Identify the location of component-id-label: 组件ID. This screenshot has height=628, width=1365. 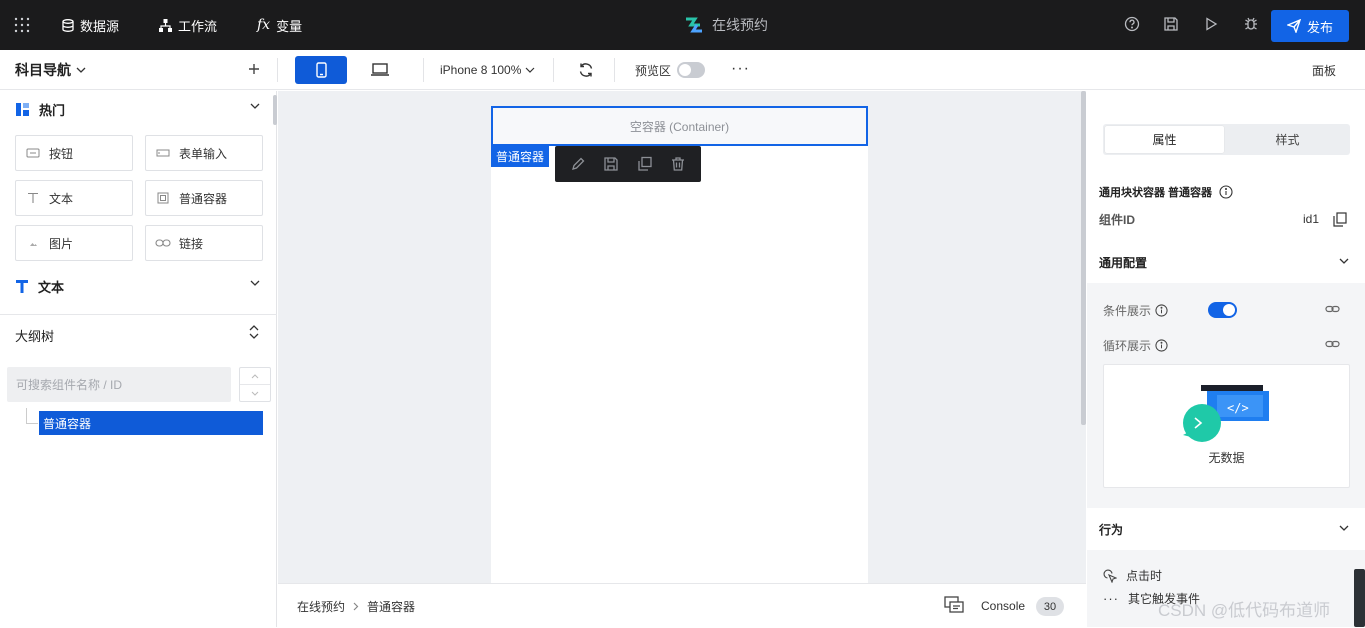
(1117, 220).